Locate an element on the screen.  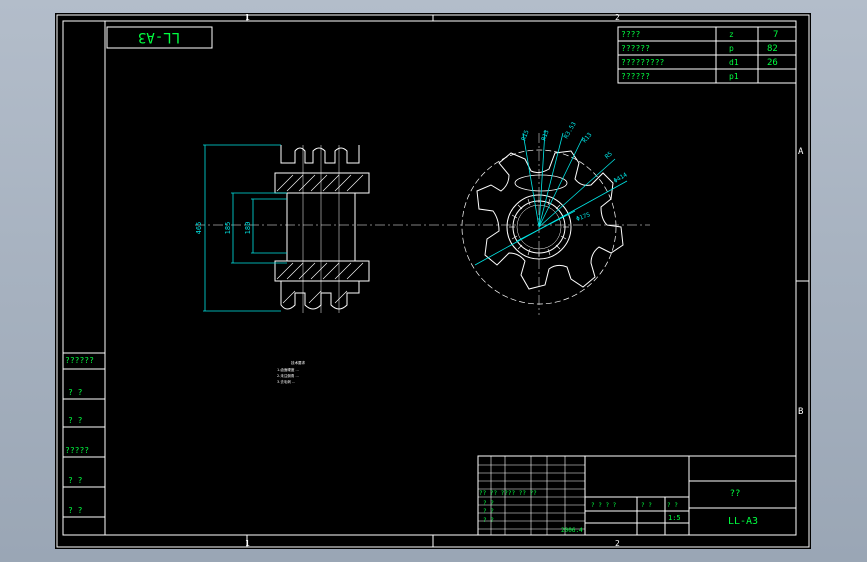
strip-label-2: ? ? is located at coordinates (75, 420).